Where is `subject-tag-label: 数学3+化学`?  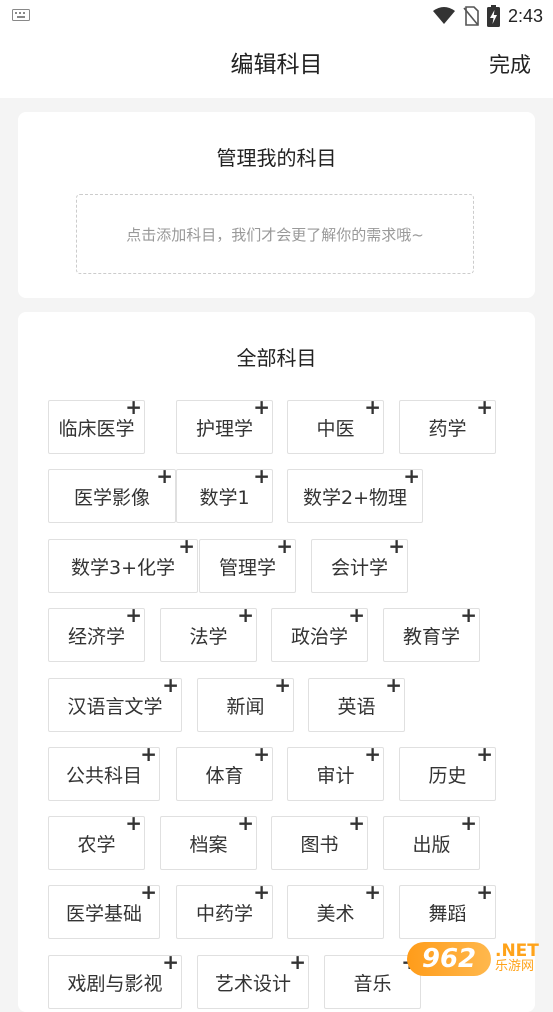
subject-tag-label: 数学3+化学 is located at coordinates (122, 567).